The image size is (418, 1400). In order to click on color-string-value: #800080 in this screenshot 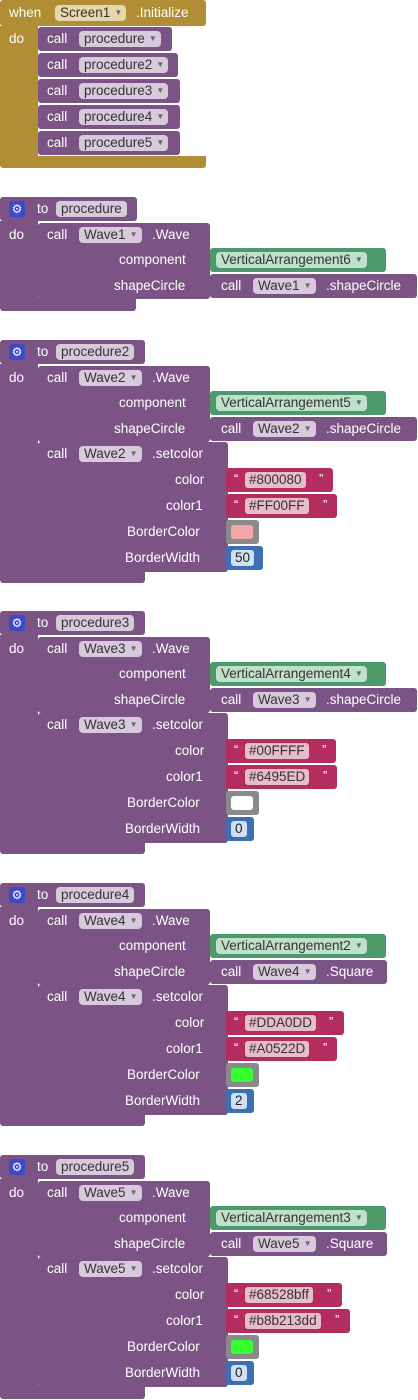, I will do `click(275, 480)`.